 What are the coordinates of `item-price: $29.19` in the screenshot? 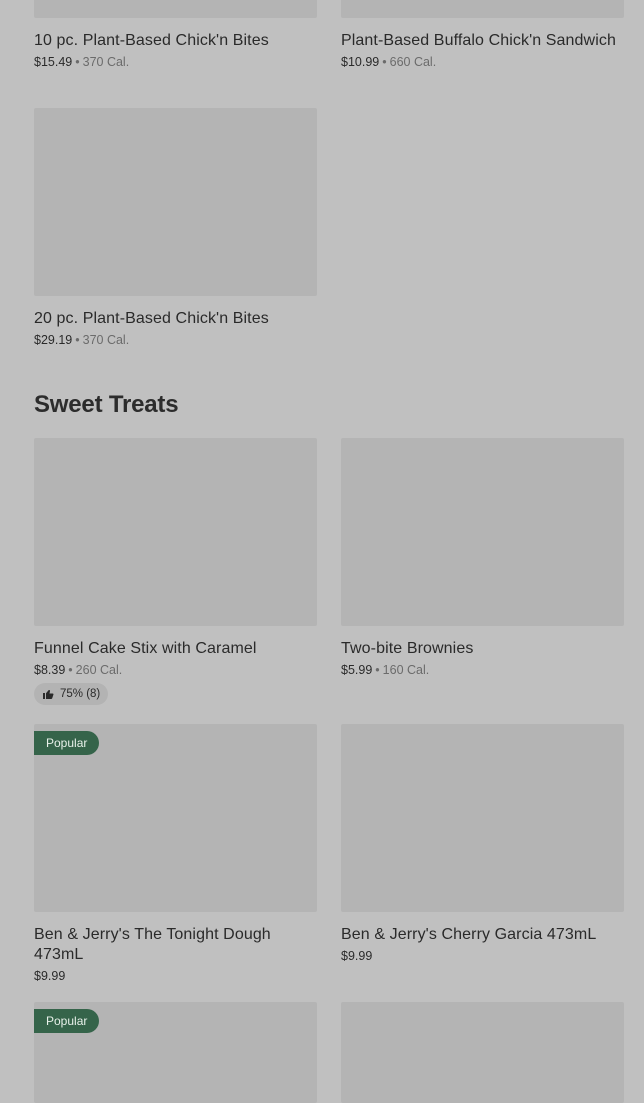 It's located at (53, 340).